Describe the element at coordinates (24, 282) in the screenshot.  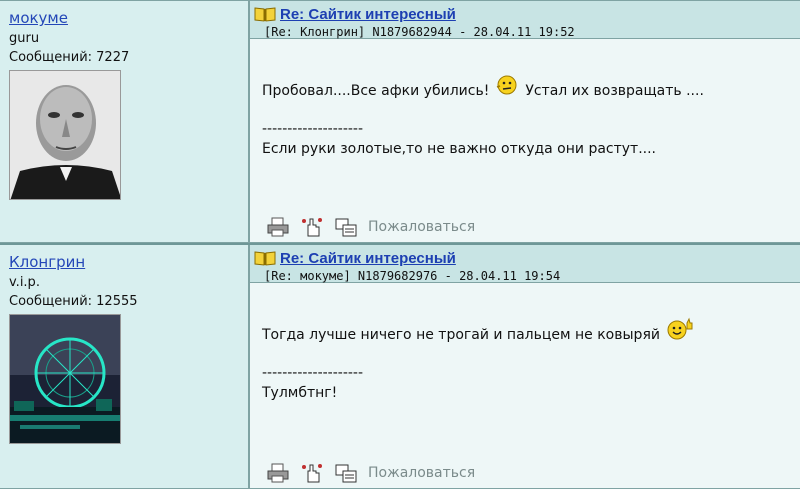
I see `author-rank: v.i.p.` at that location.